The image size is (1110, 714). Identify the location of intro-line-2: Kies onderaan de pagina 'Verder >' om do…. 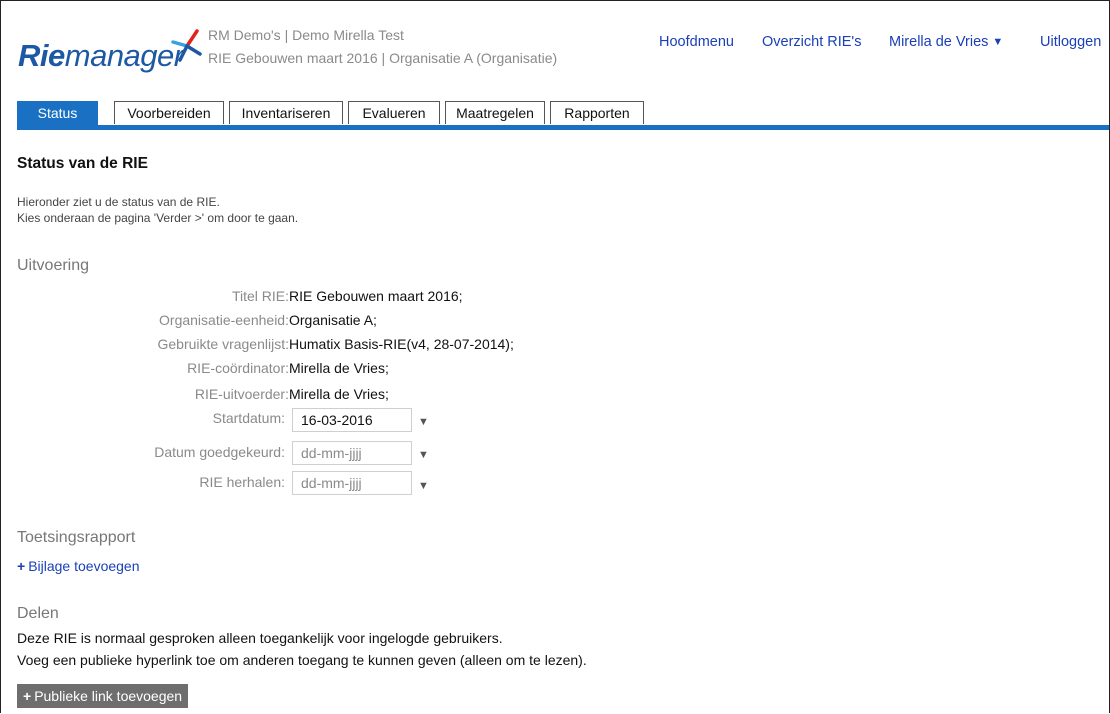
(158, 218).